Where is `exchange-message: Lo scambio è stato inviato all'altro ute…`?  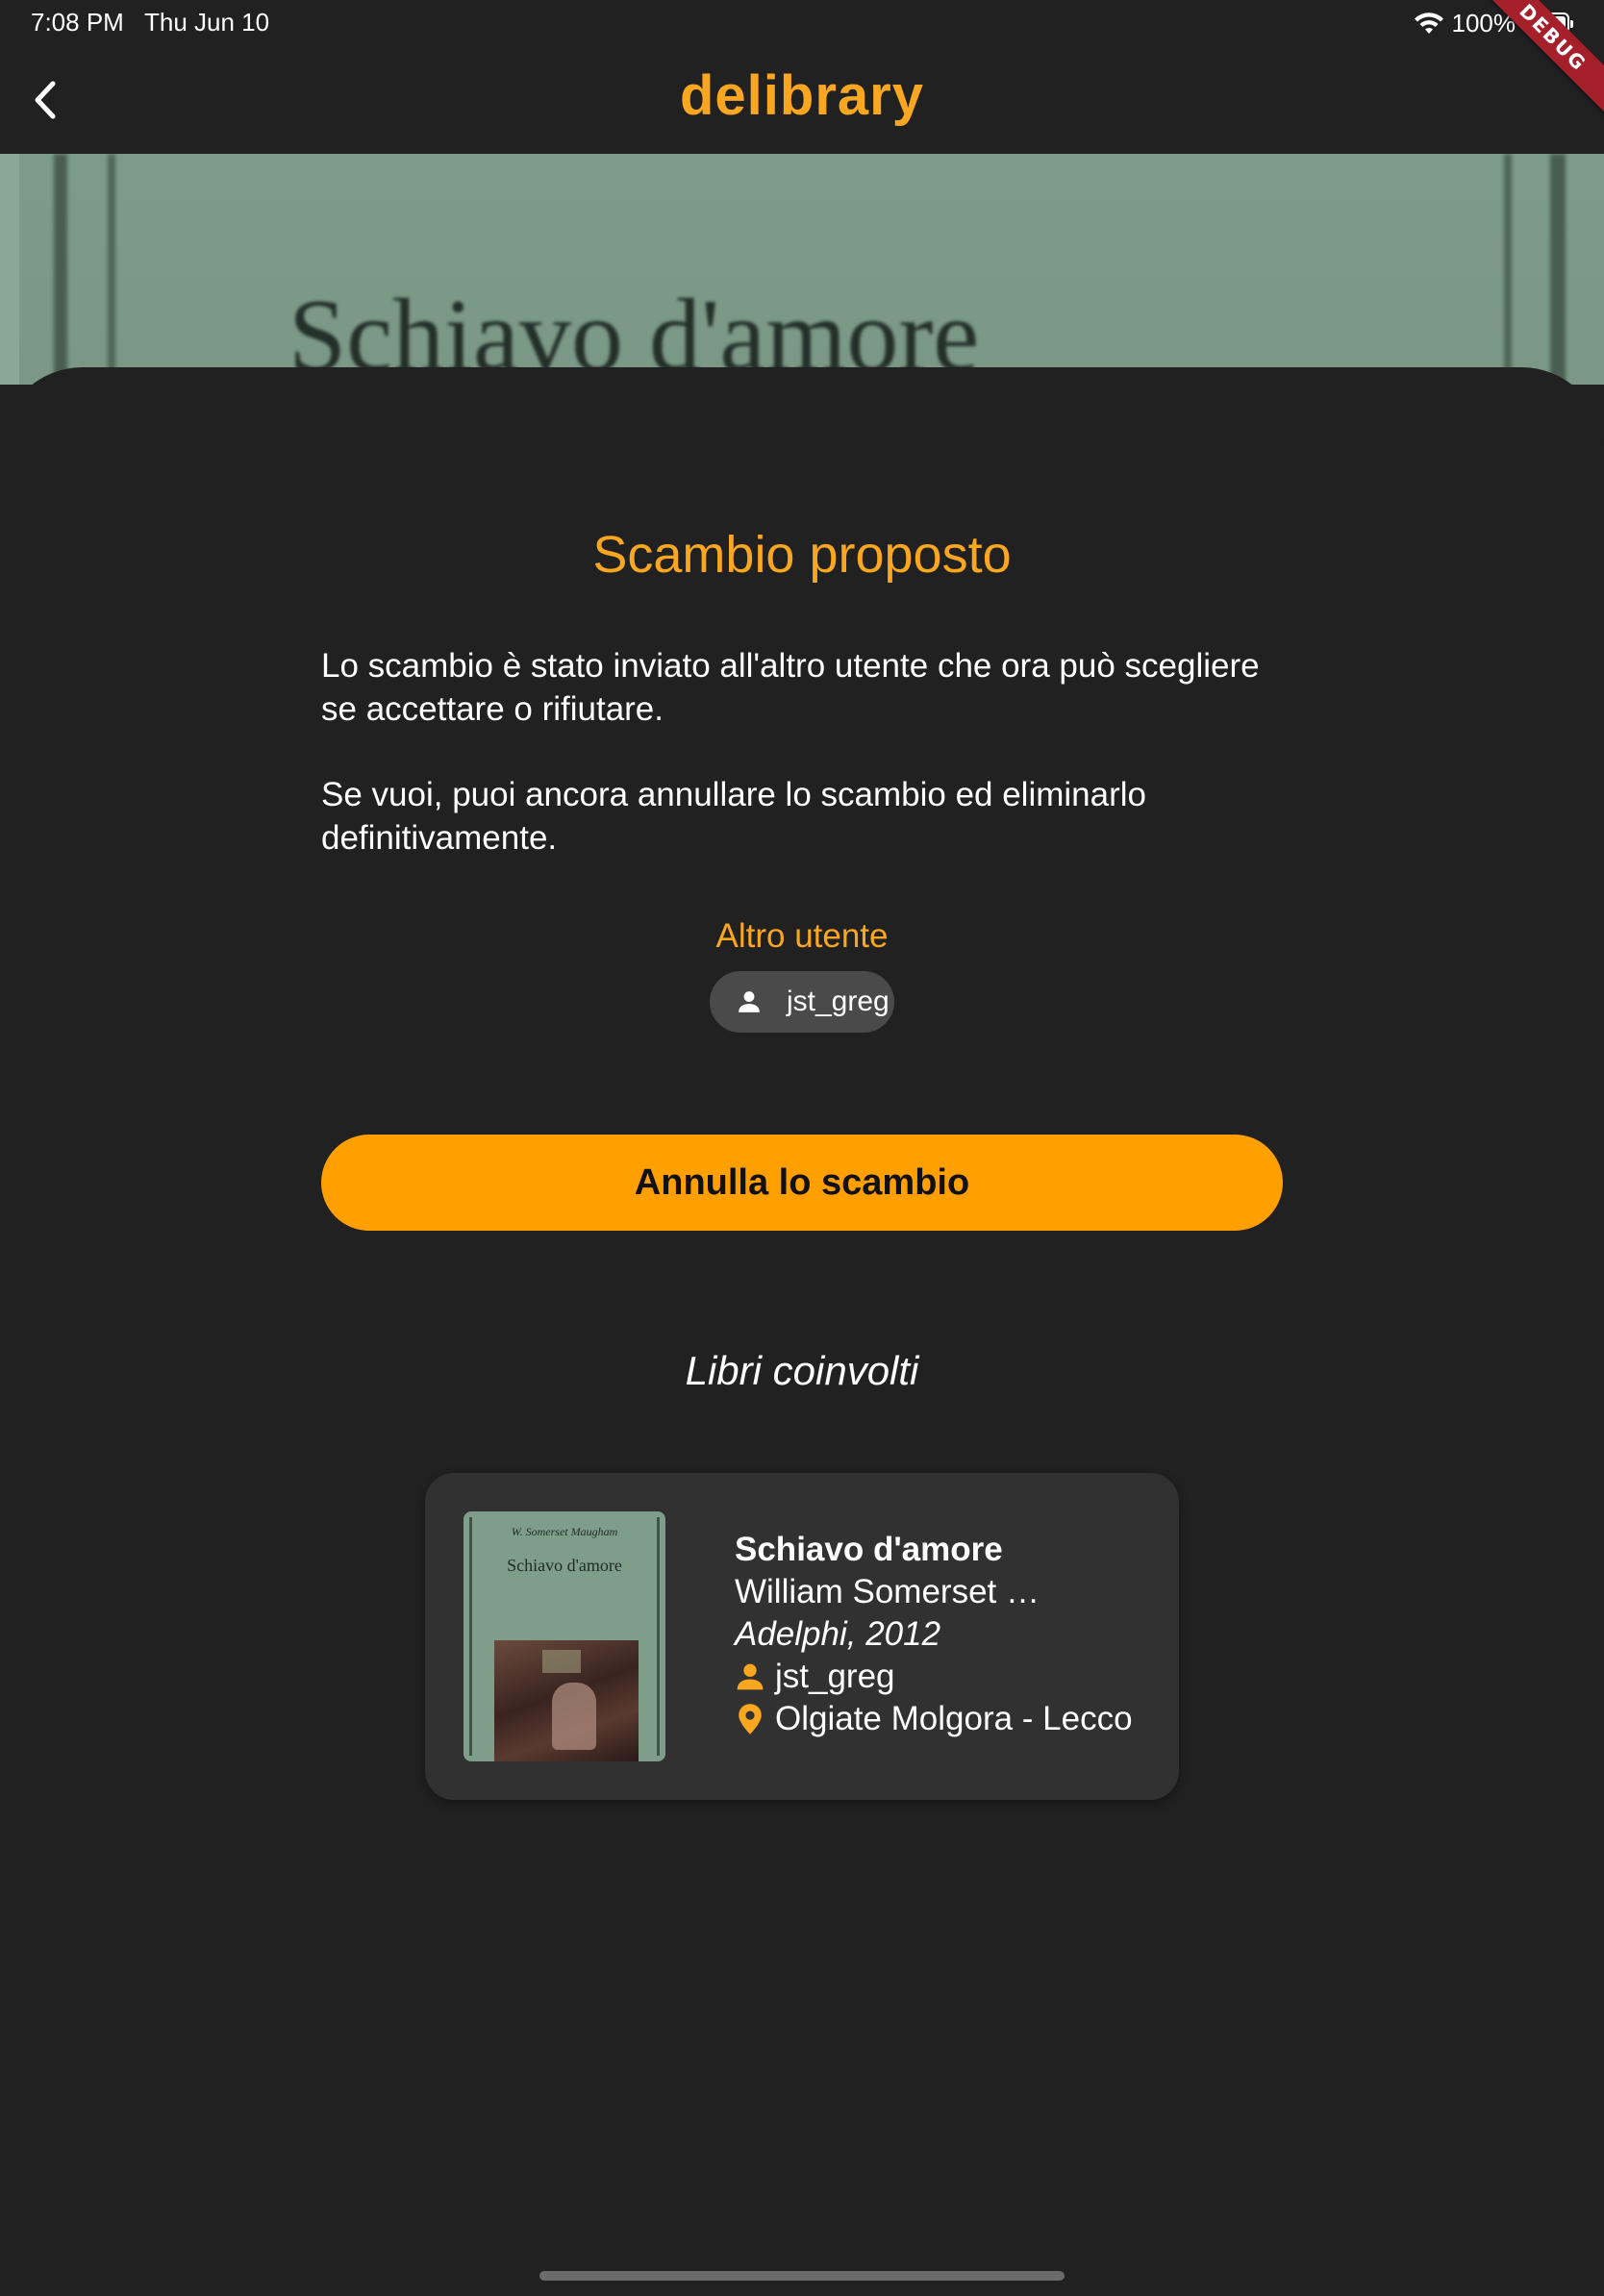
exchange-message: Lo scambio è stato inviato all'altro ute… is located at coordinates (806, 773).